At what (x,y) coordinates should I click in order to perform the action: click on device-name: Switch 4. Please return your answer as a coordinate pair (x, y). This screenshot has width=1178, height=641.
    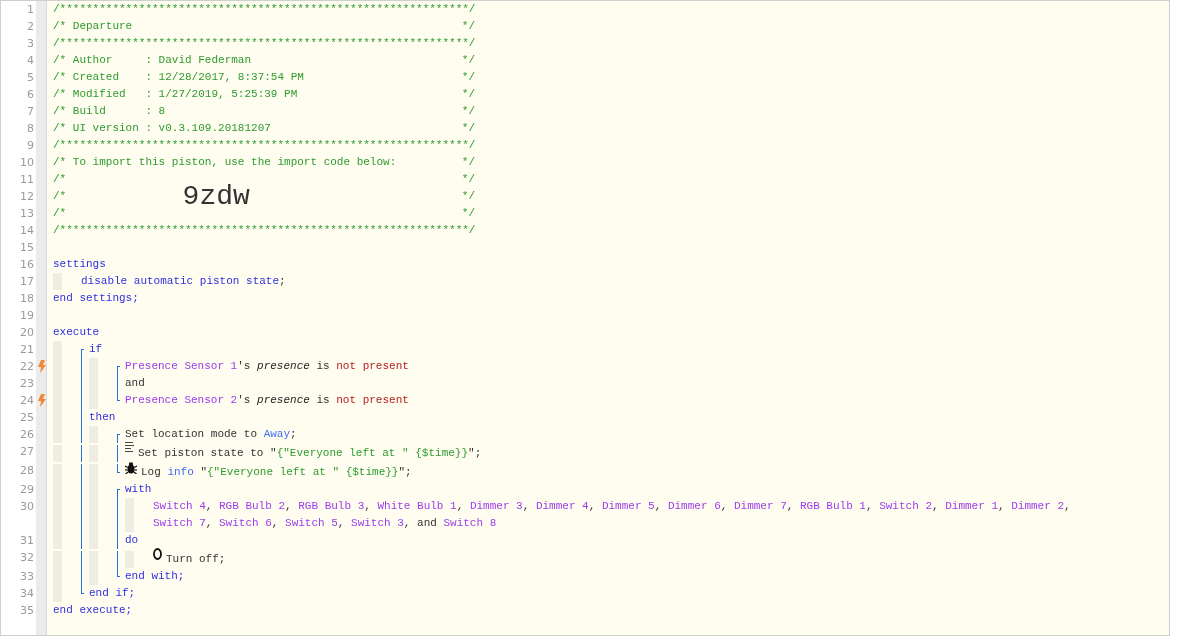
    Looking at the image, I should click on (179, 506).